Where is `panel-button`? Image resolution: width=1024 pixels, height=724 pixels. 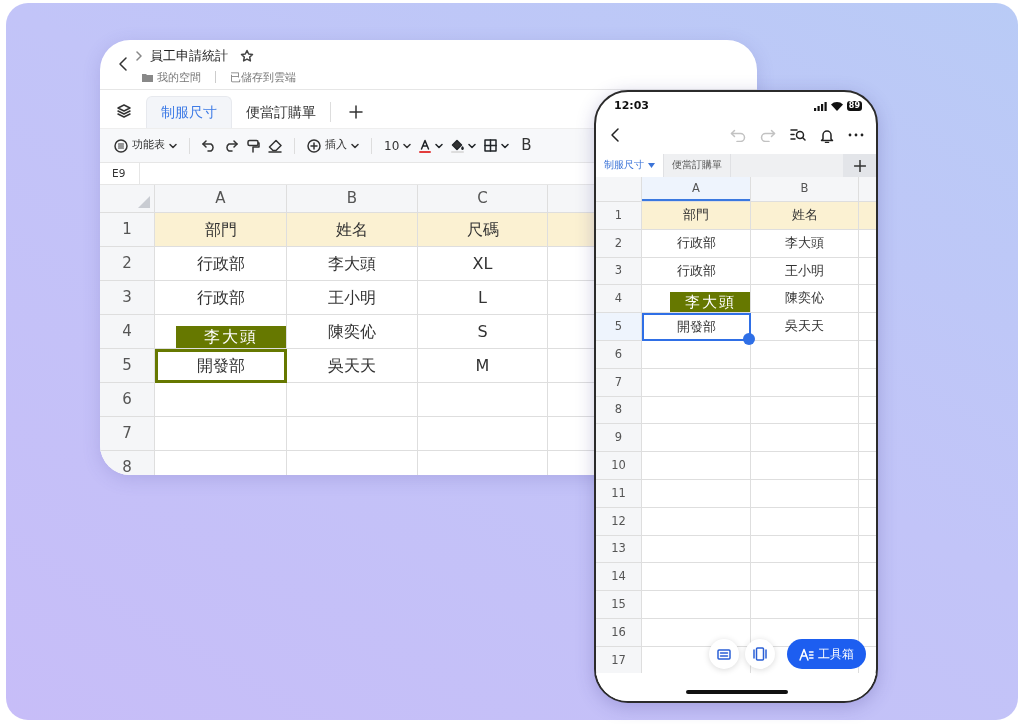
panel-button is located at coordinates (760, 654).